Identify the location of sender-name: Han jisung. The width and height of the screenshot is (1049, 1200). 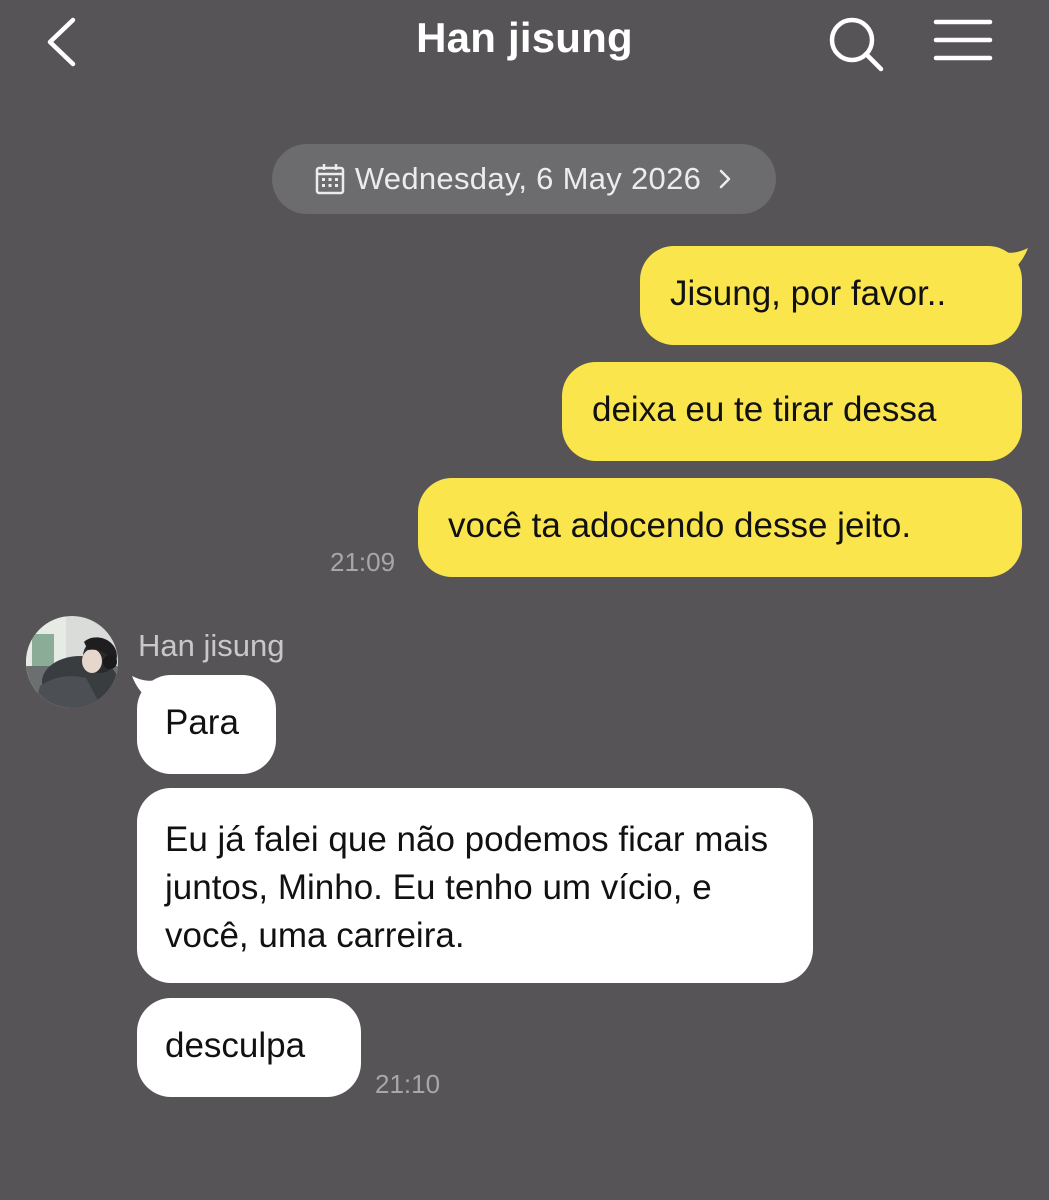
(211, 645).